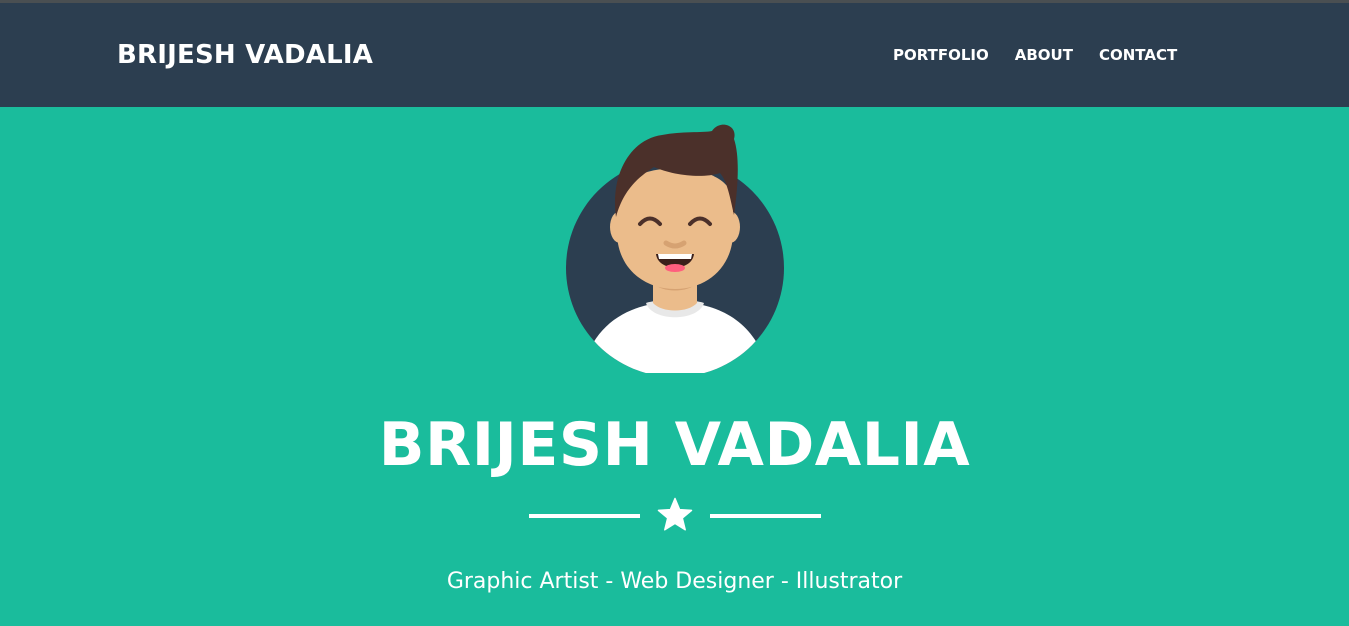  What do you see at coordinates (1138, 55) in the screenshot?
I see `nav-link-contact: CONTACT` at bounding box center [1138, 55].